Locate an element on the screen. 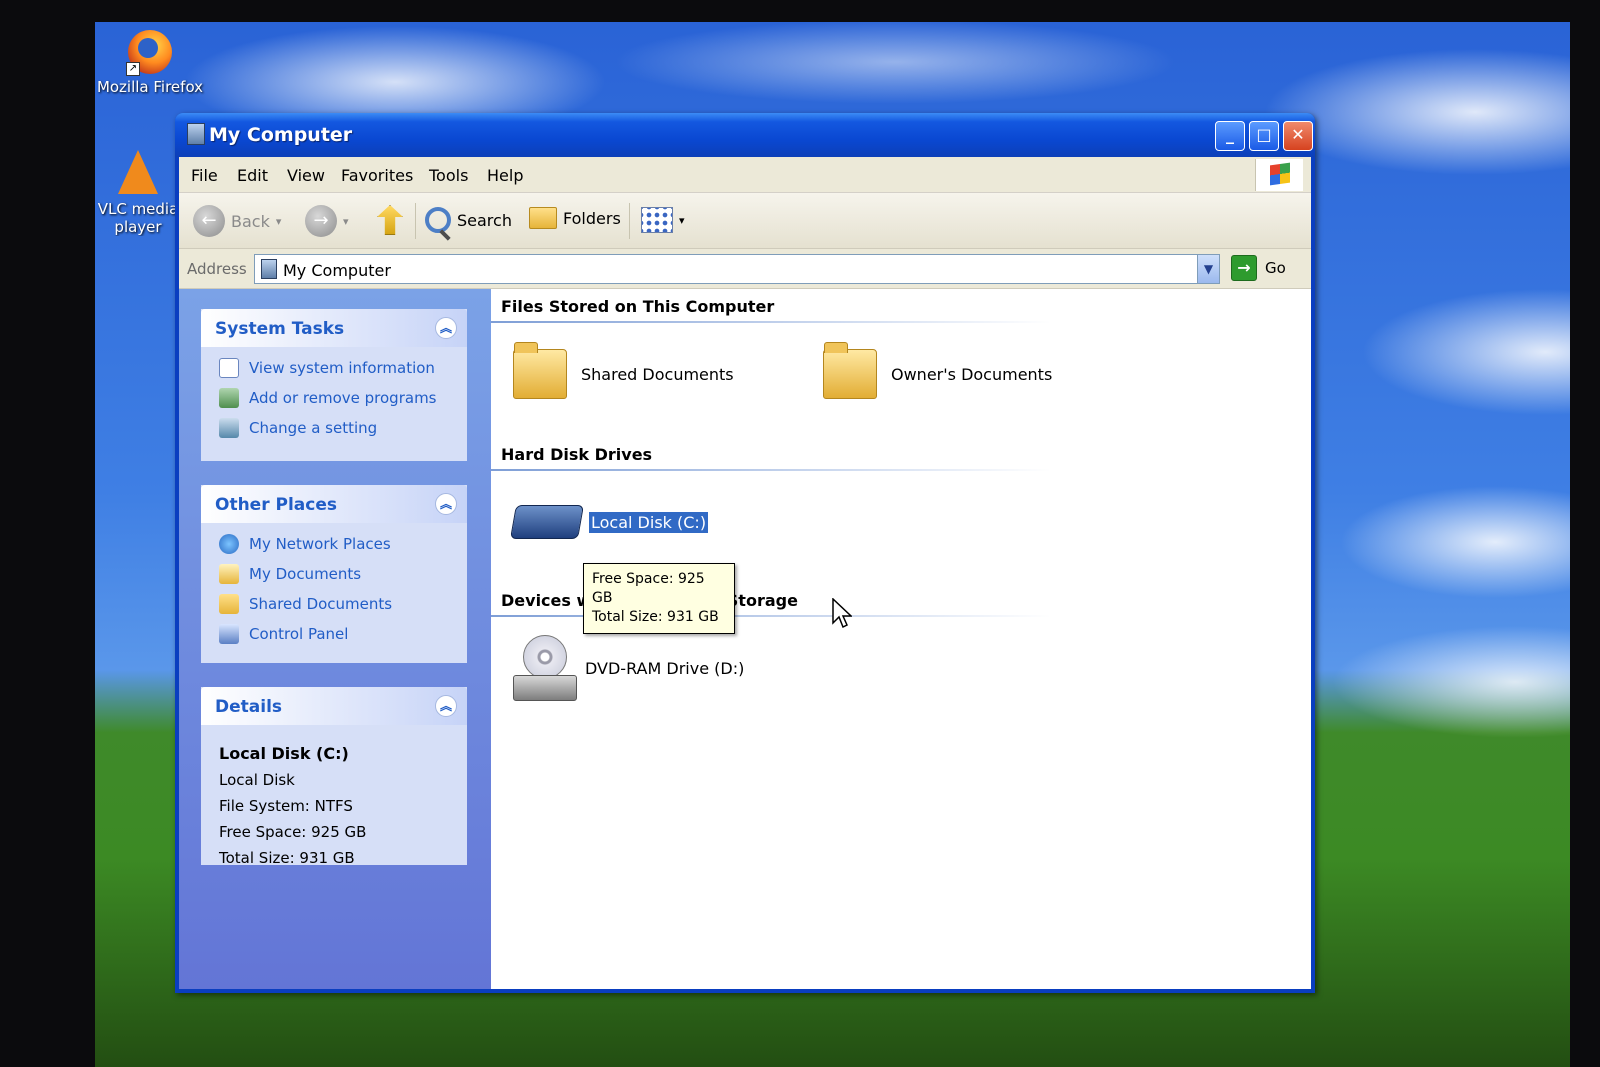 The height and width of the screenshot is (1067, 1600). windows-logo-icon is located at coordinates (1279, 175).